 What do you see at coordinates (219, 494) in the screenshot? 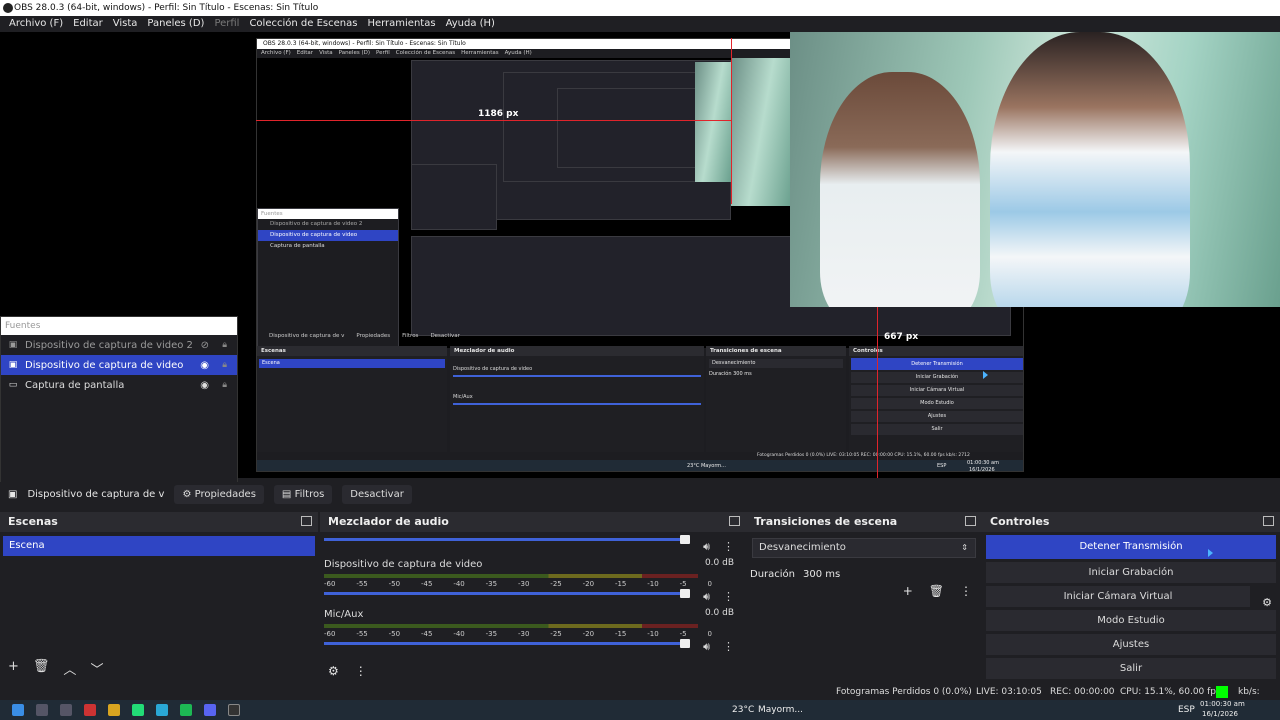
I see `properties-button: ⚙ Propiedades` at bounding box center [219, 494].